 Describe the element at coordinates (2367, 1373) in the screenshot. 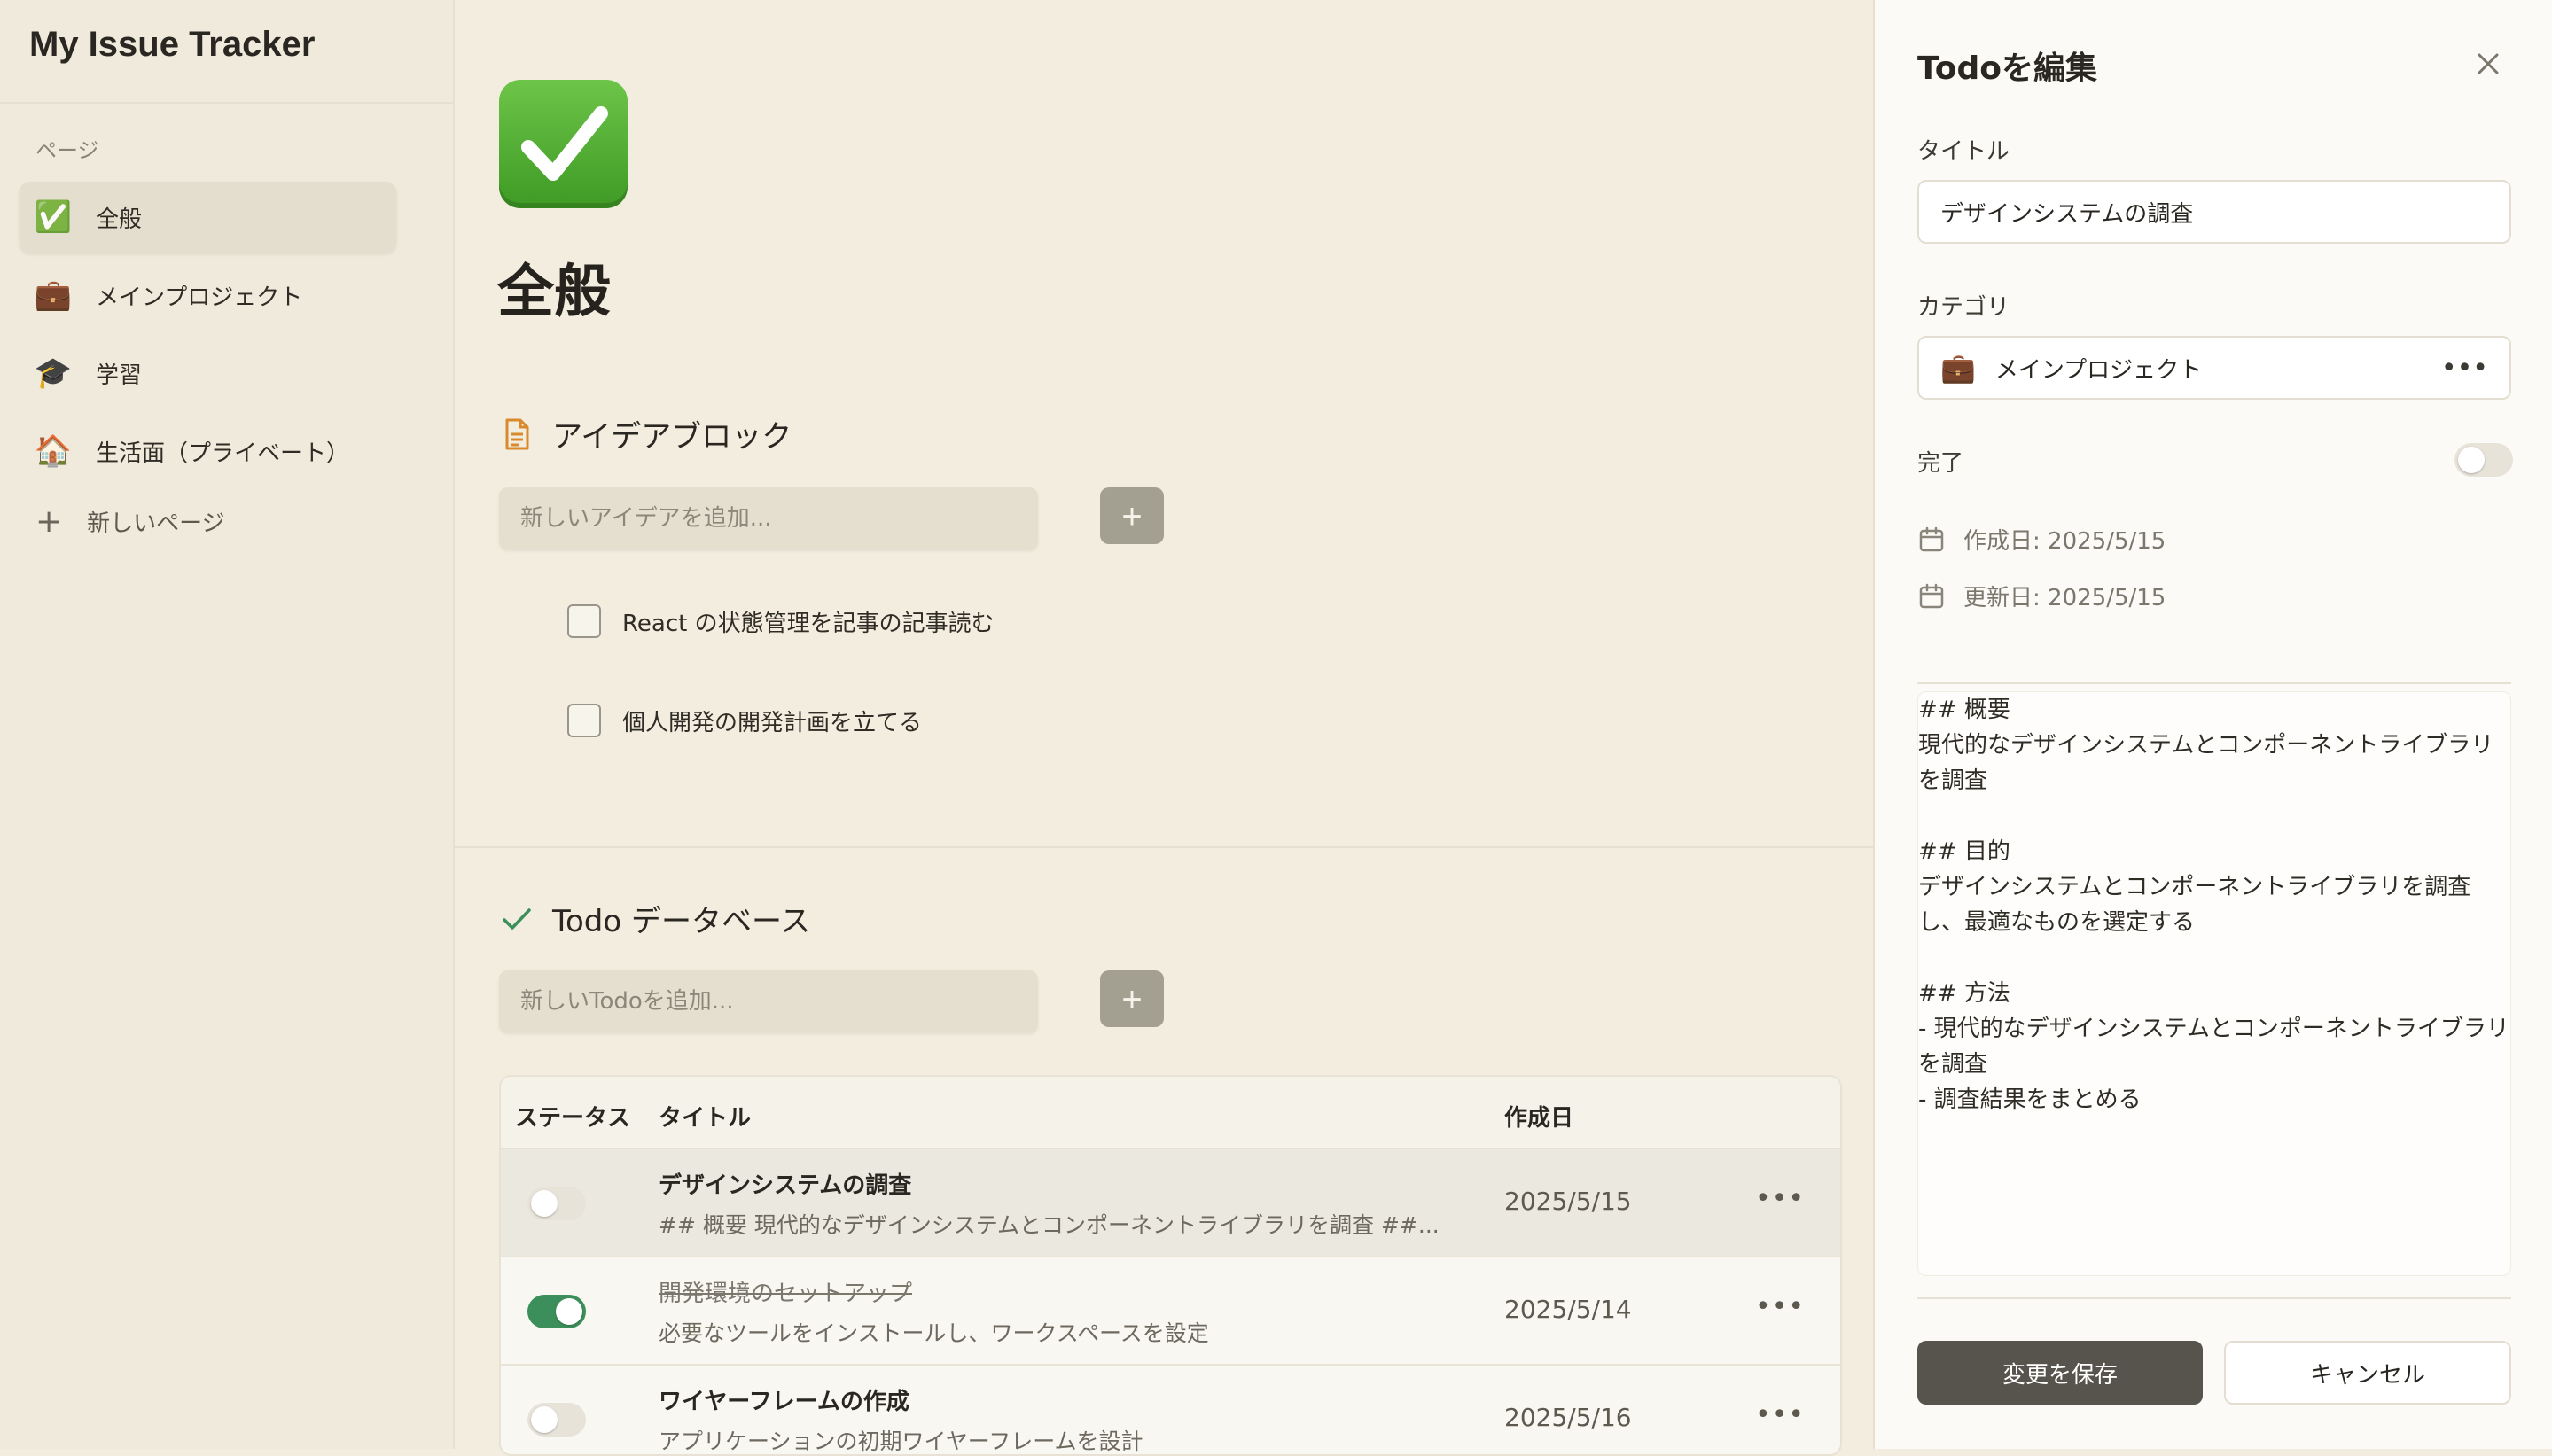

I see `cancel-button: キャンセル` at that location.